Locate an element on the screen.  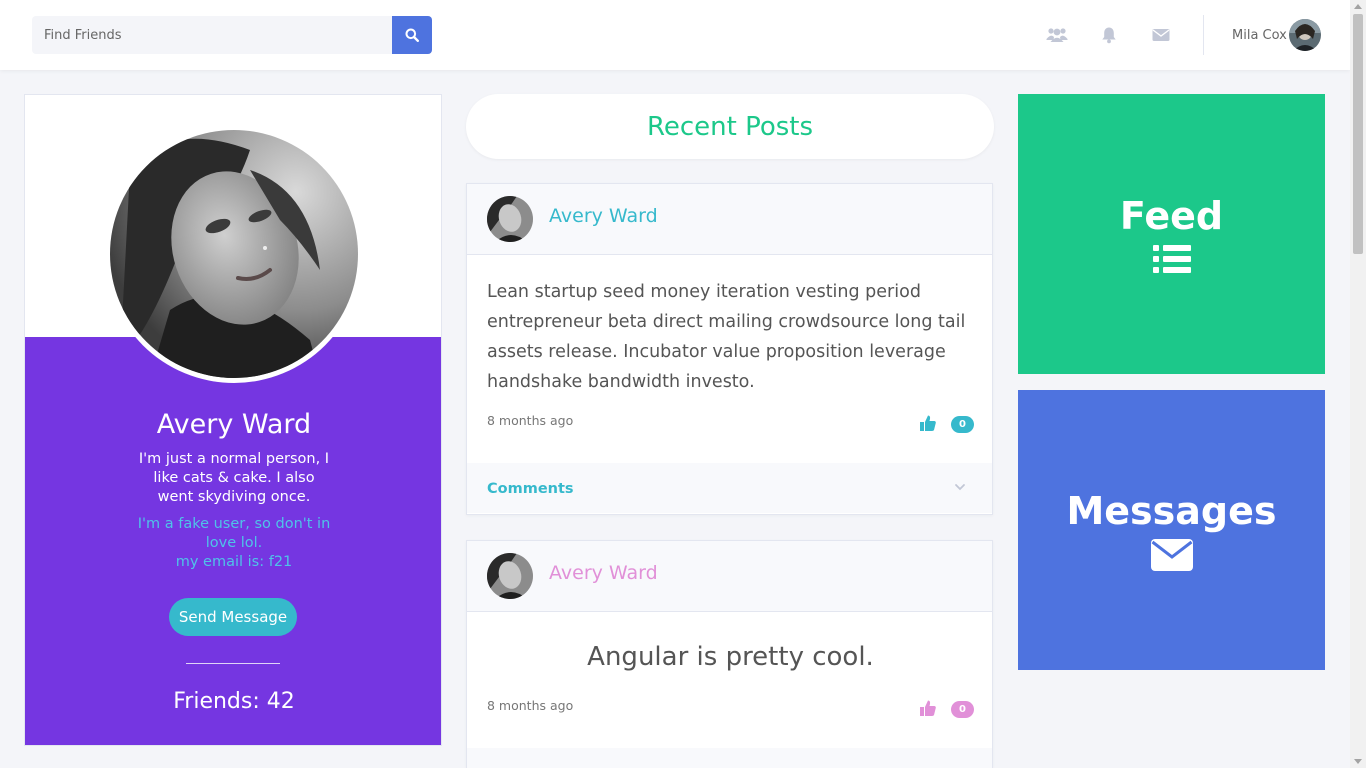
notifications-nav-button is located at coordinates (1109, 35).